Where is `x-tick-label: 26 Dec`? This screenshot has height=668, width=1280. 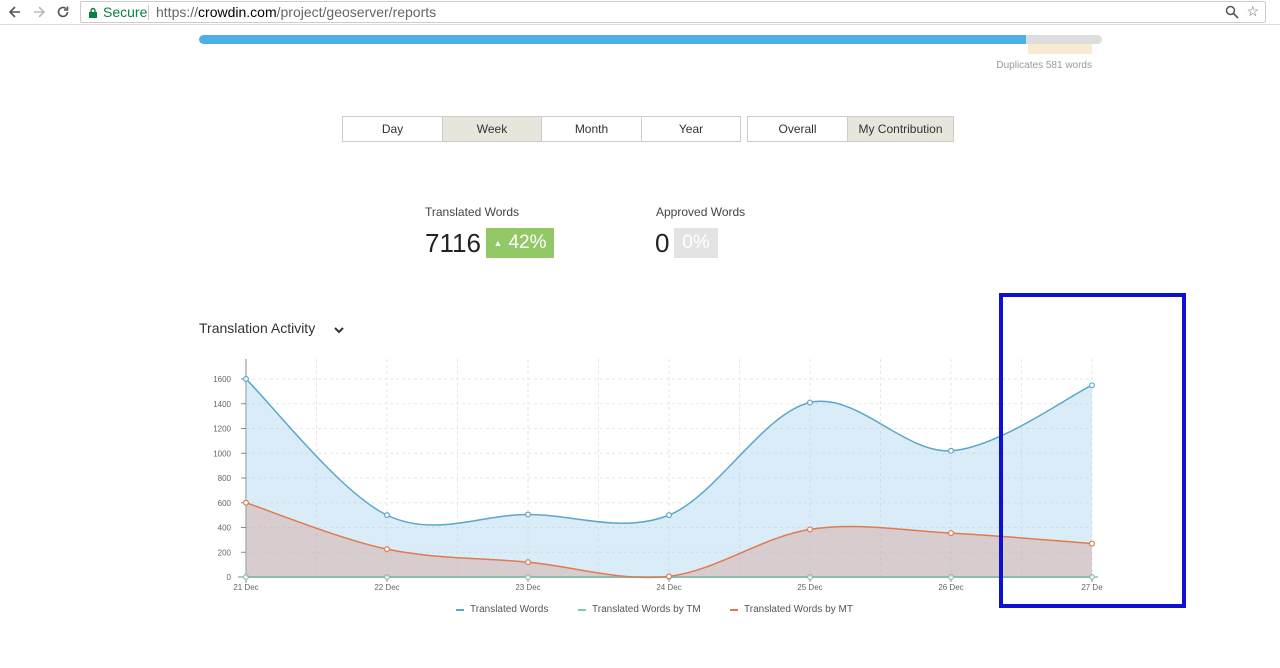 x-tick-label: 26 Dec is located at coordinates (950, 587).